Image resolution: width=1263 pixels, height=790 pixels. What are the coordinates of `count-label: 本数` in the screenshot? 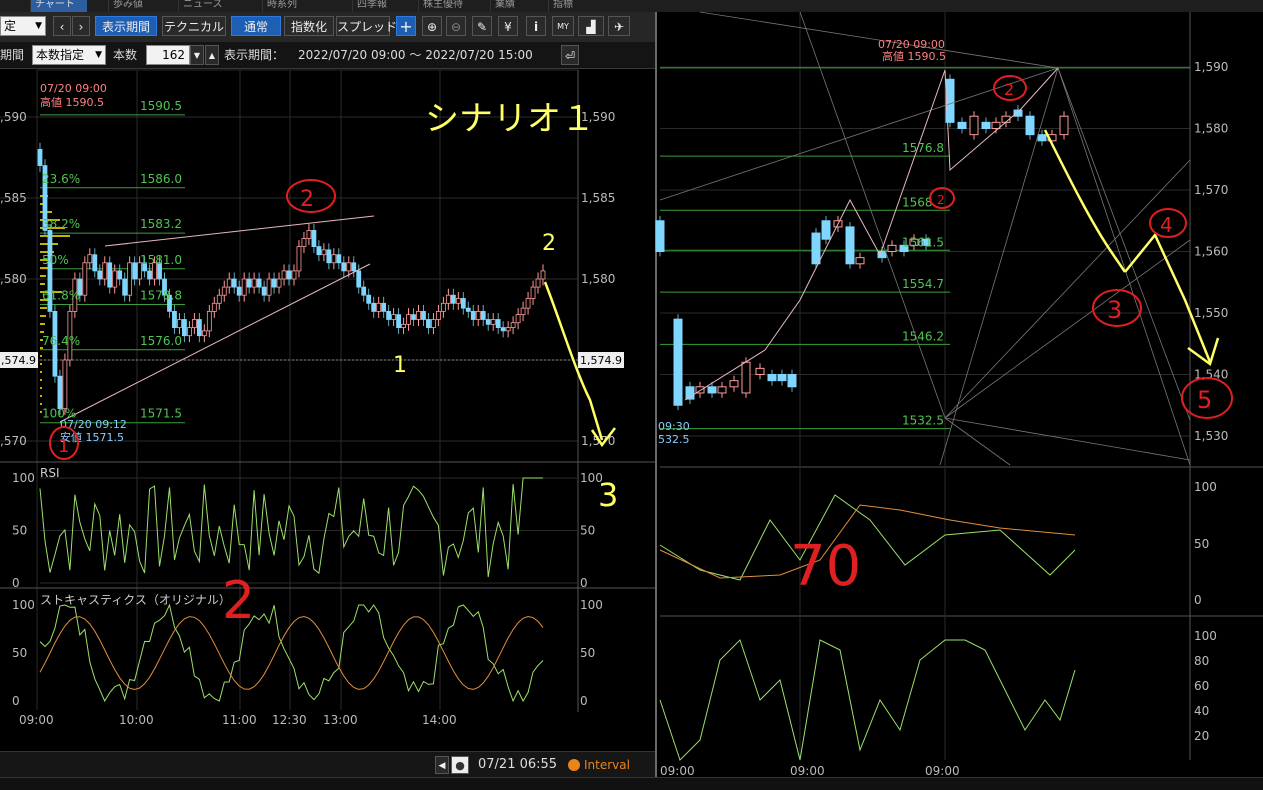 It's located at (125, 55).